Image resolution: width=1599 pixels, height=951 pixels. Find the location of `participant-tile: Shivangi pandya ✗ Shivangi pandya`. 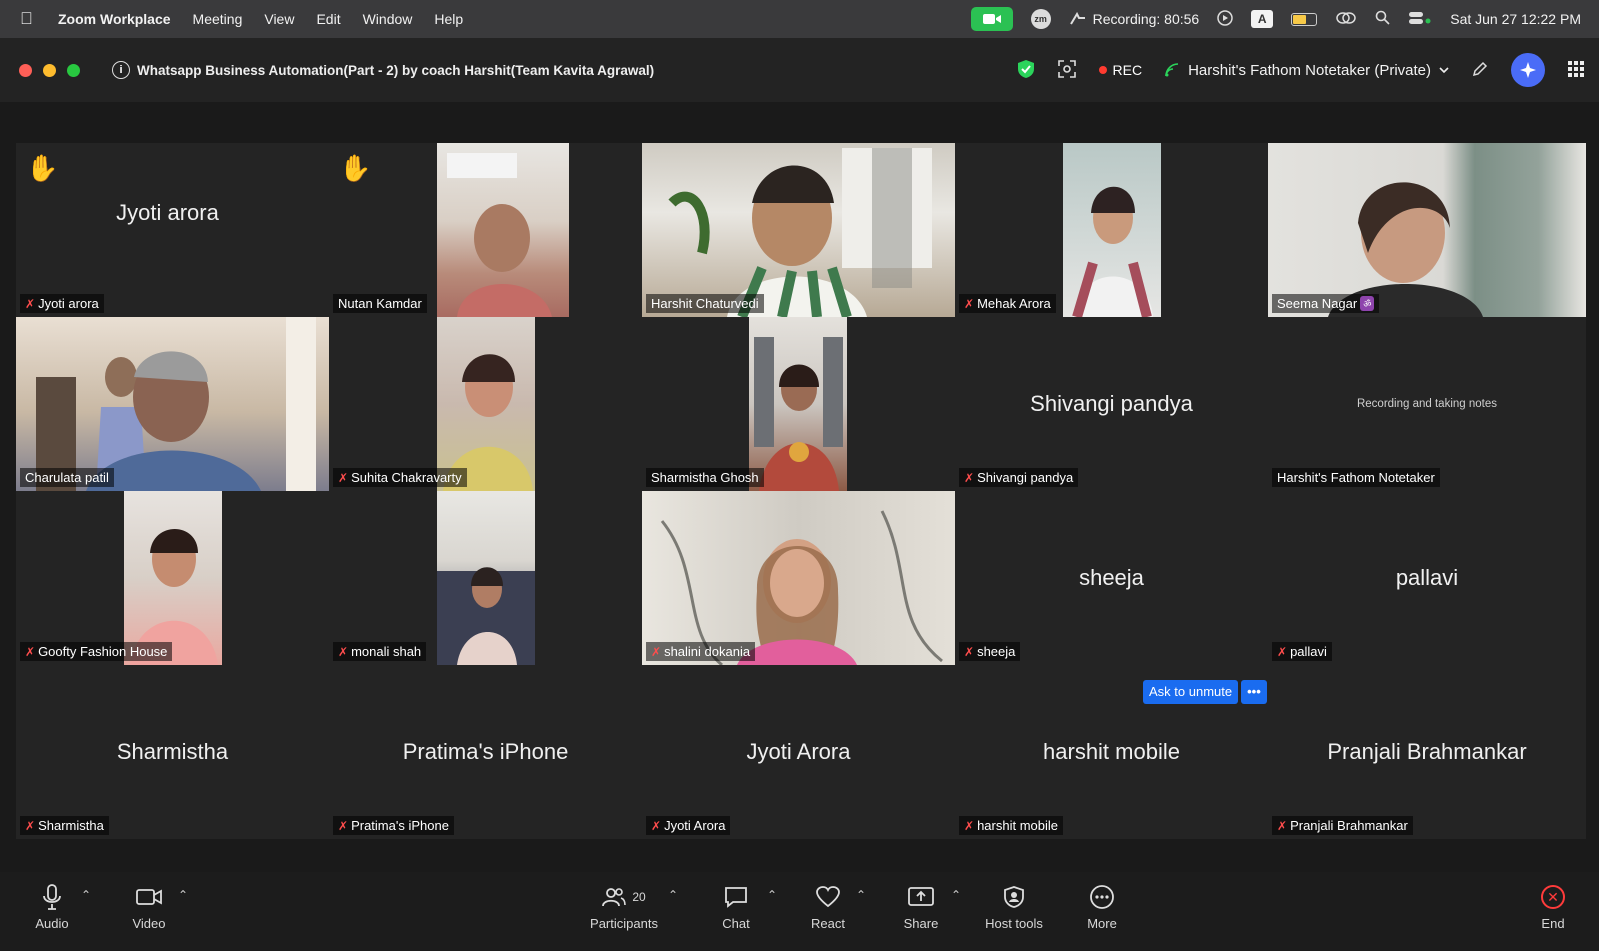

participant-tile: Shivangi pandya ✗ Shivangi pandya is located at coordinates (1111, 404).